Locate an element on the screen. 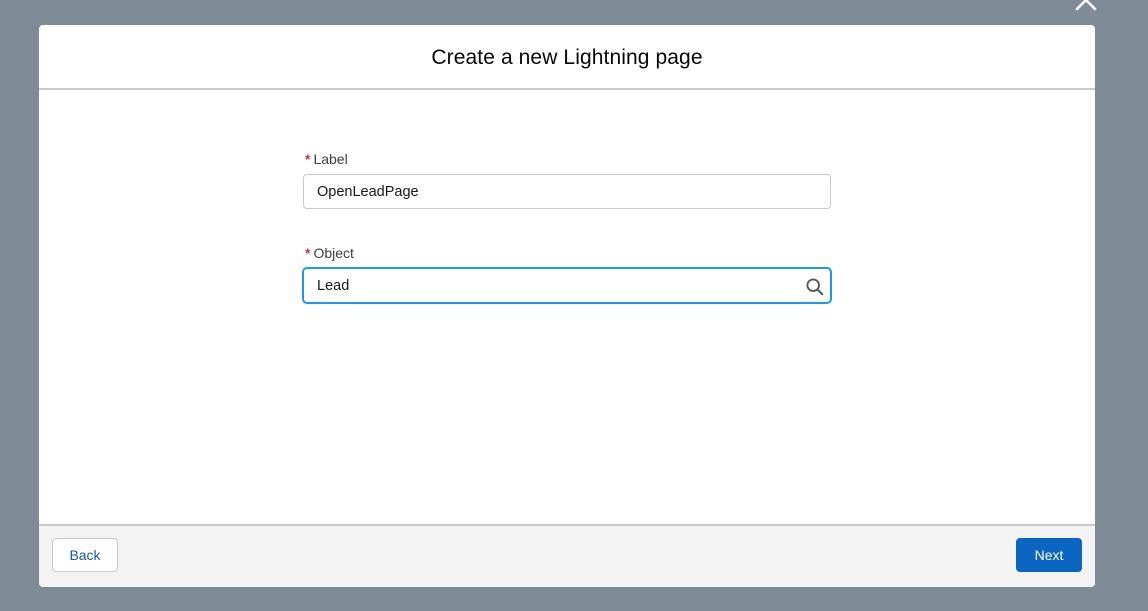 The height and width of the screenshot is (611, 1148). label-field-label: * Label is located at coordinates (567, 159).